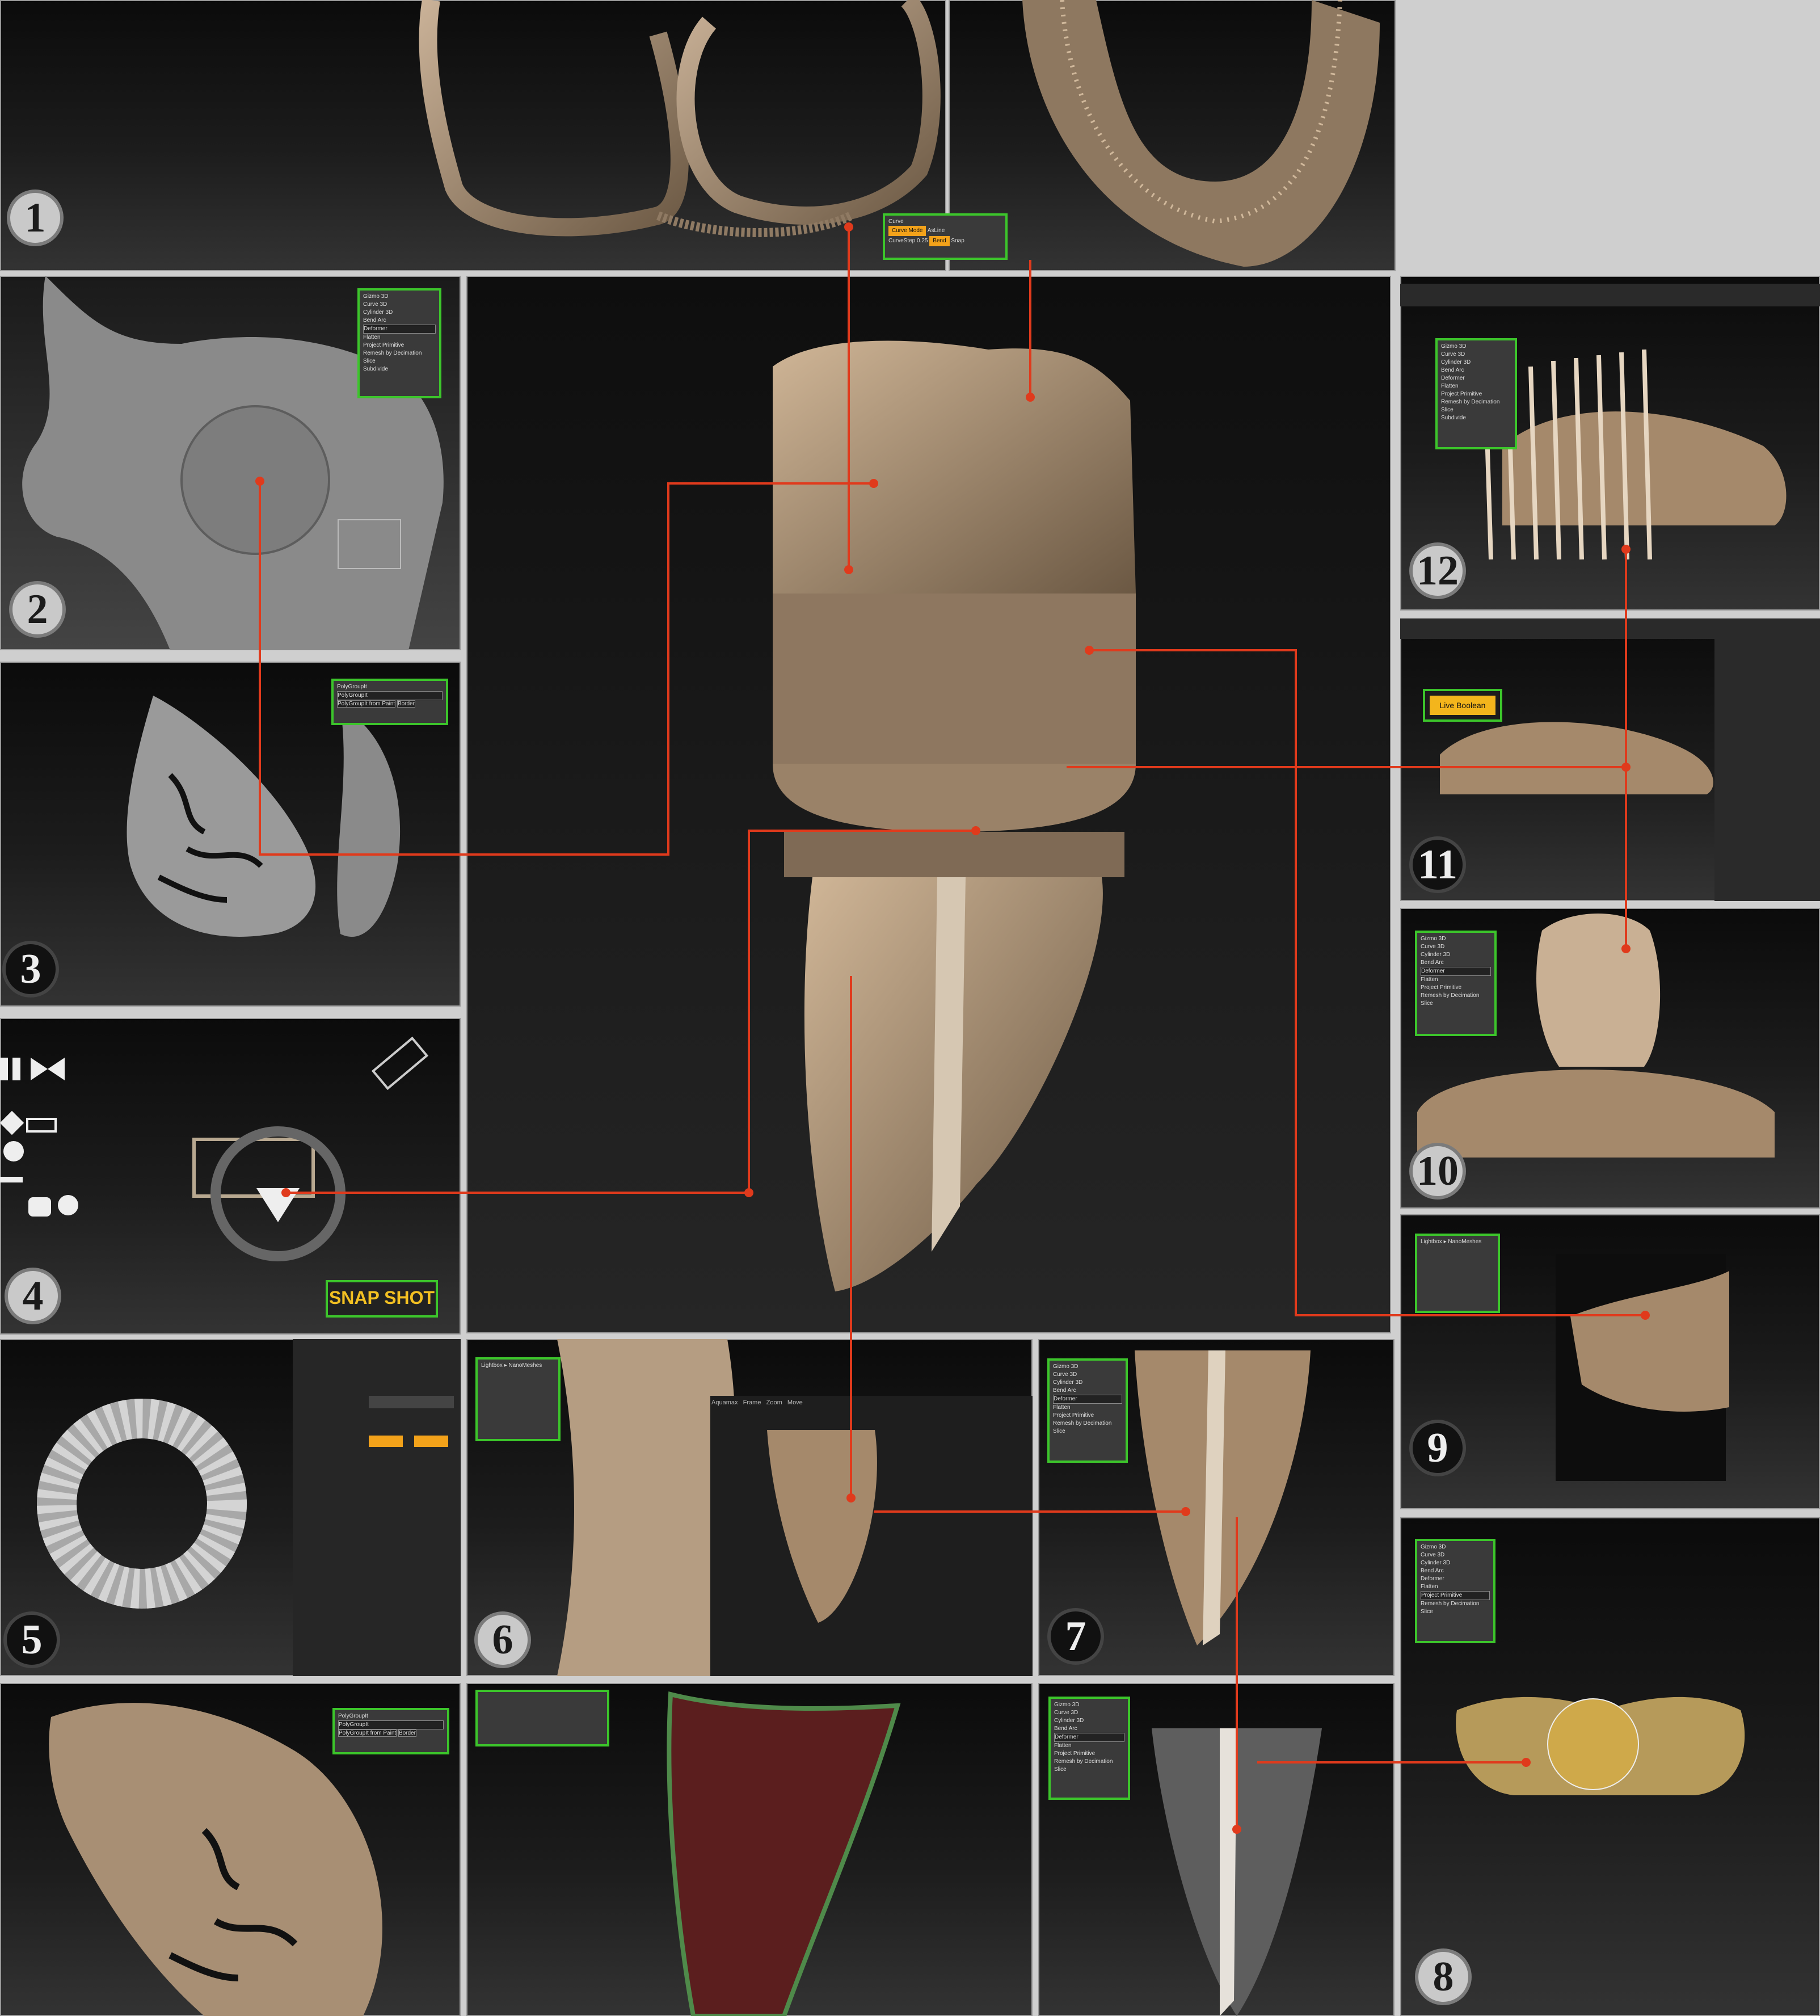 This screenshot has width=1820, height=2016. I want to click on leader-step4, so click(631, 1012).